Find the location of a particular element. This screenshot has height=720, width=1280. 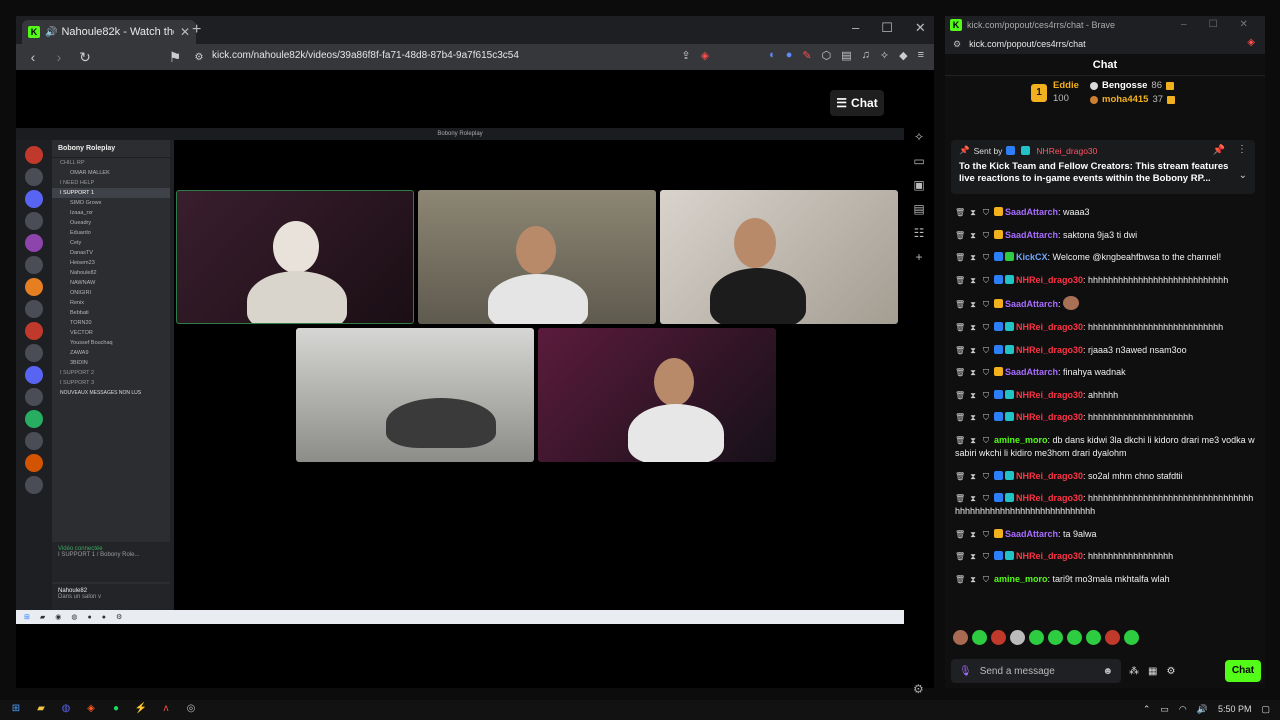

notifications-icon: ▢ is located at coordinates (1265, 709).